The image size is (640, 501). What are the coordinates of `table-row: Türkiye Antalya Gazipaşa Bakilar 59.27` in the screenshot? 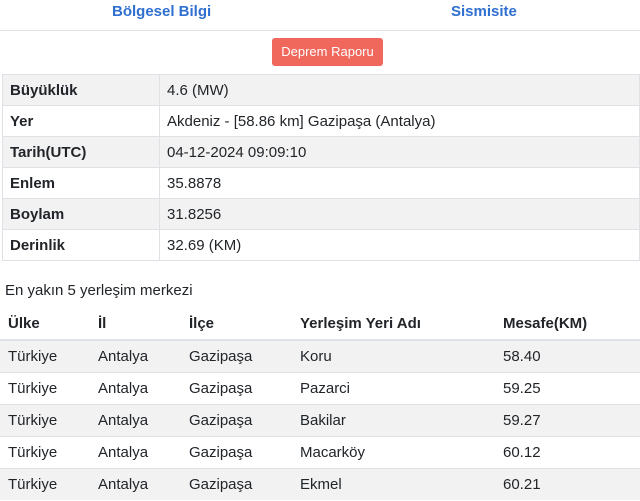 It's located at (320, 419).